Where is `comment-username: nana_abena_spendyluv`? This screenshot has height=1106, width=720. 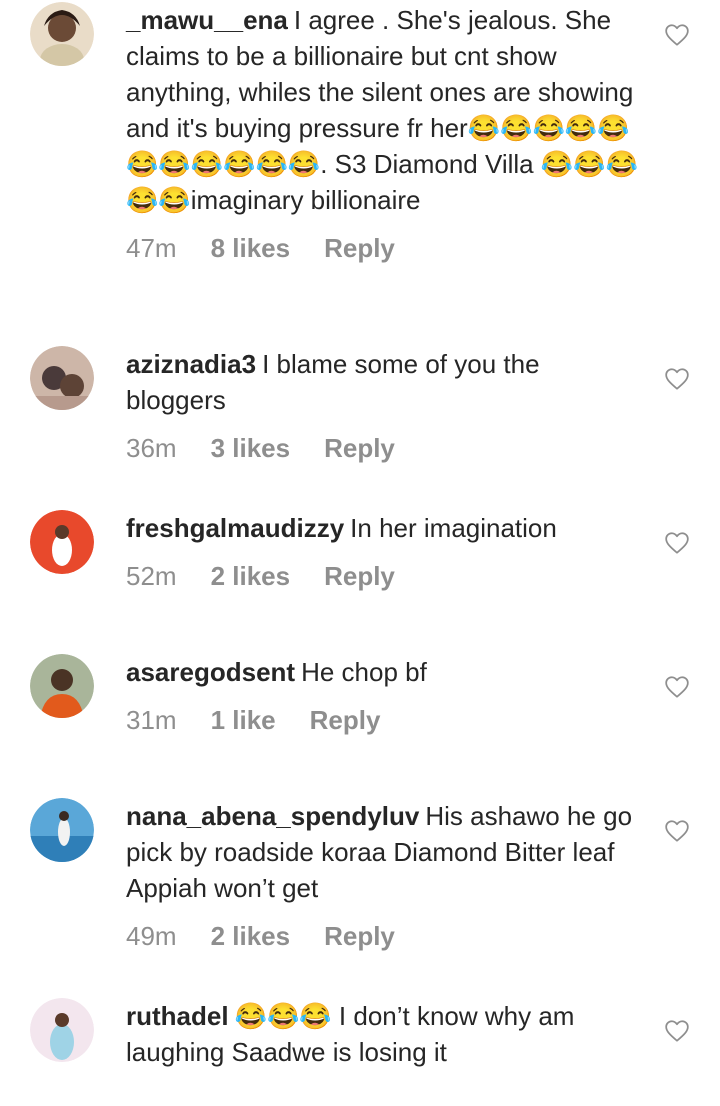
comment-username: nana_abena_spendyluv is located at coordinates (272, 816).